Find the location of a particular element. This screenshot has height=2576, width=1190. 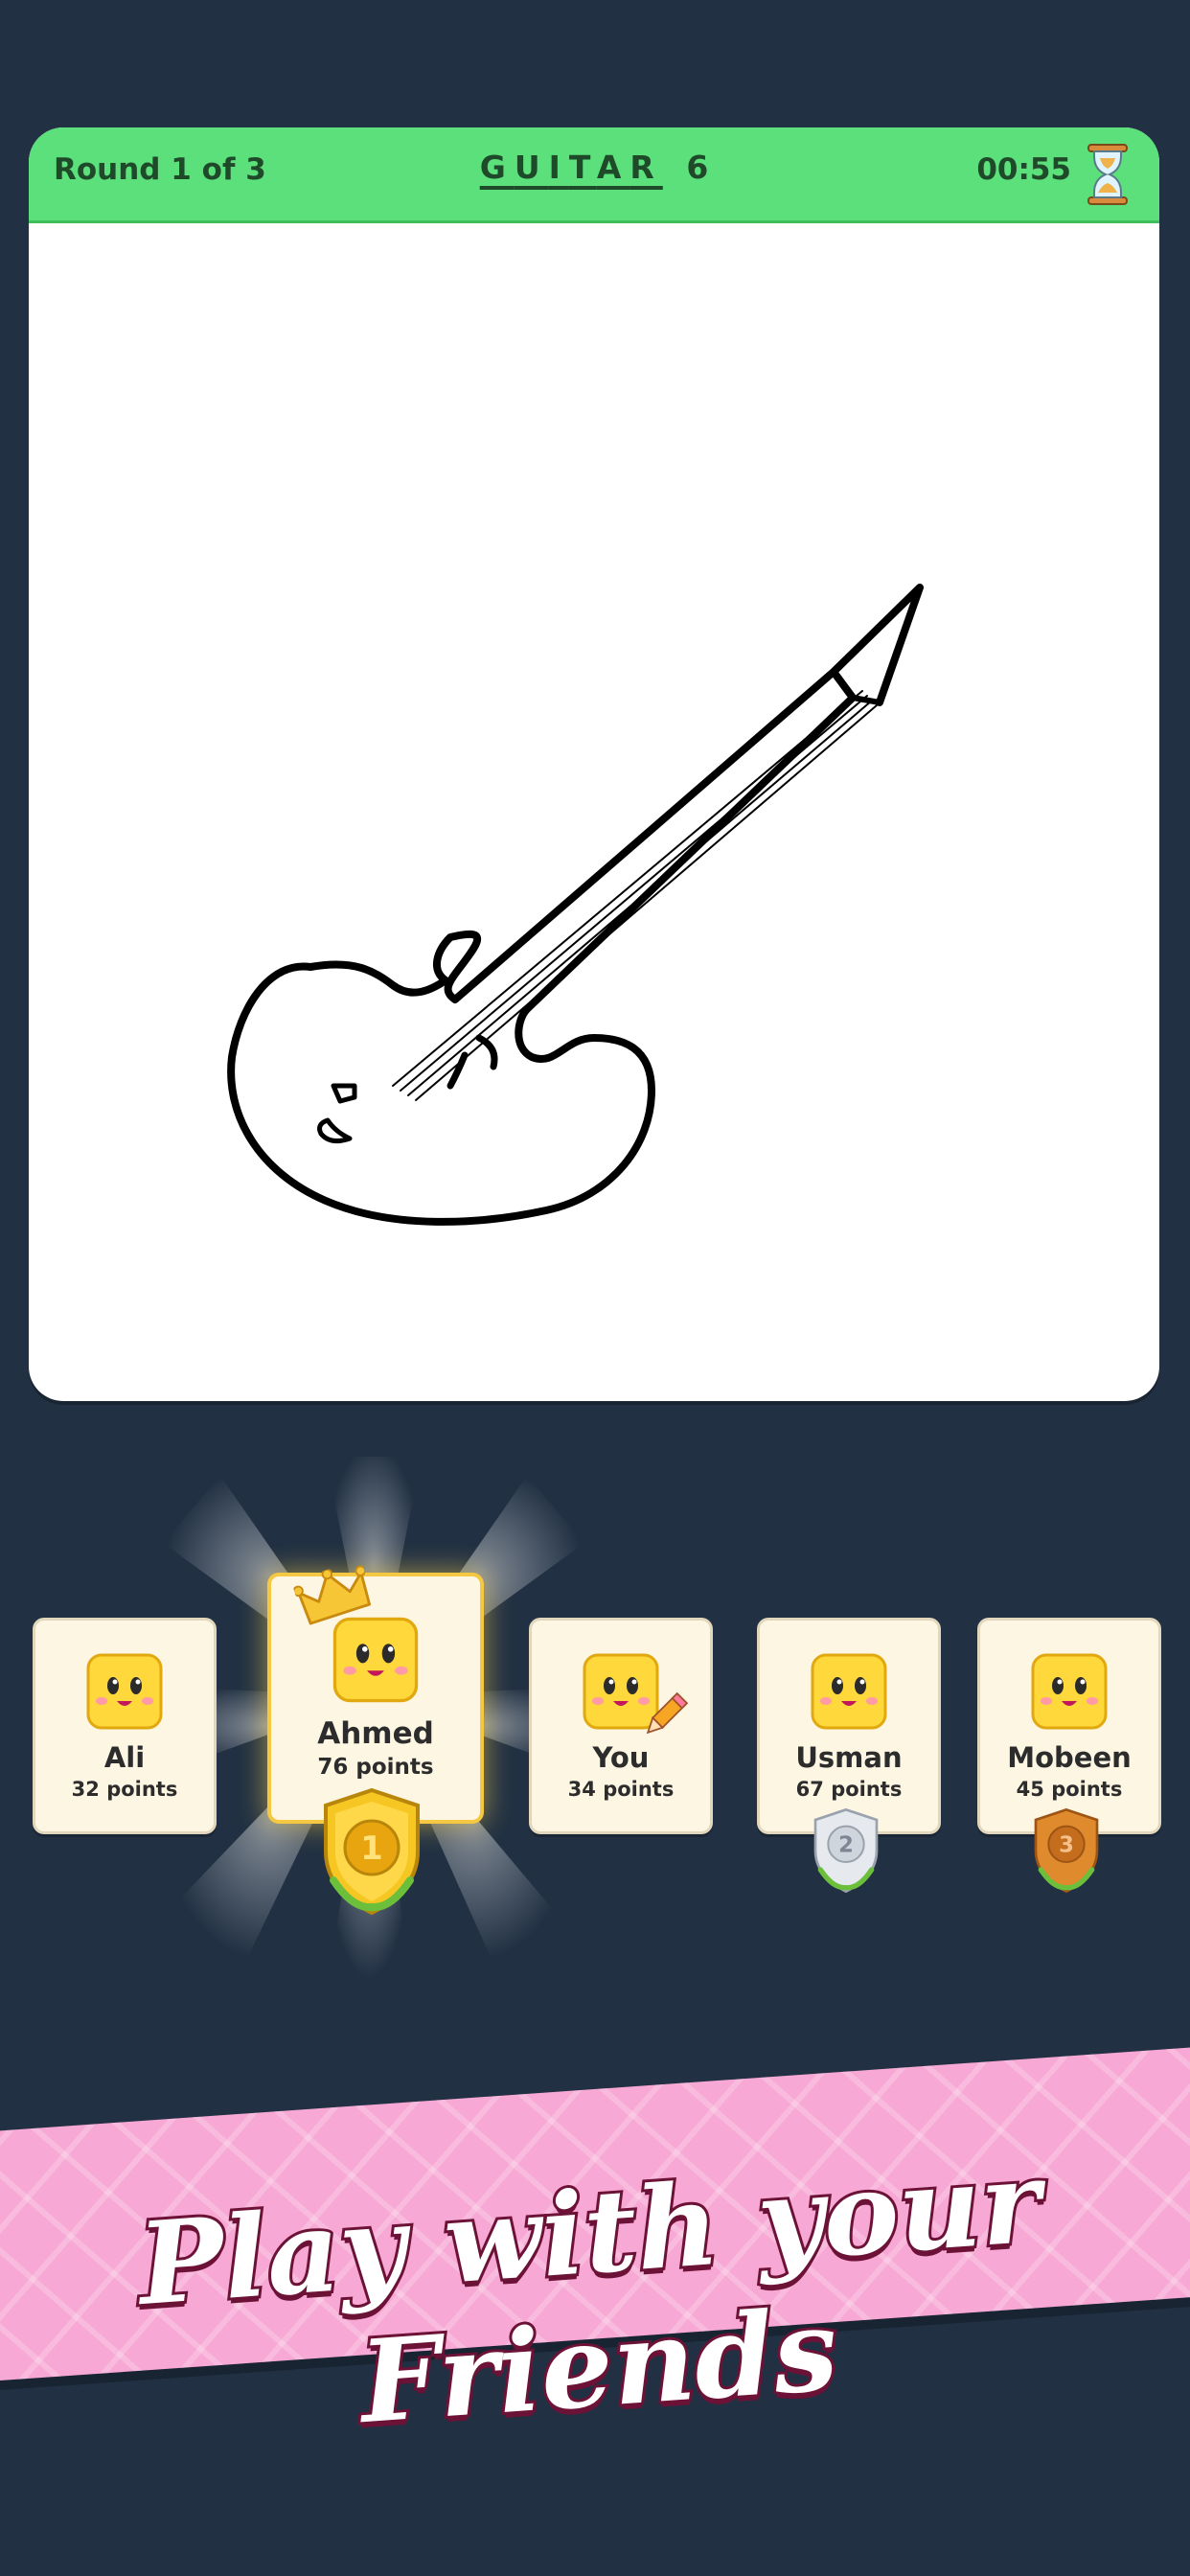

medal-rank: 2 is located at coordinates (846, 1844).